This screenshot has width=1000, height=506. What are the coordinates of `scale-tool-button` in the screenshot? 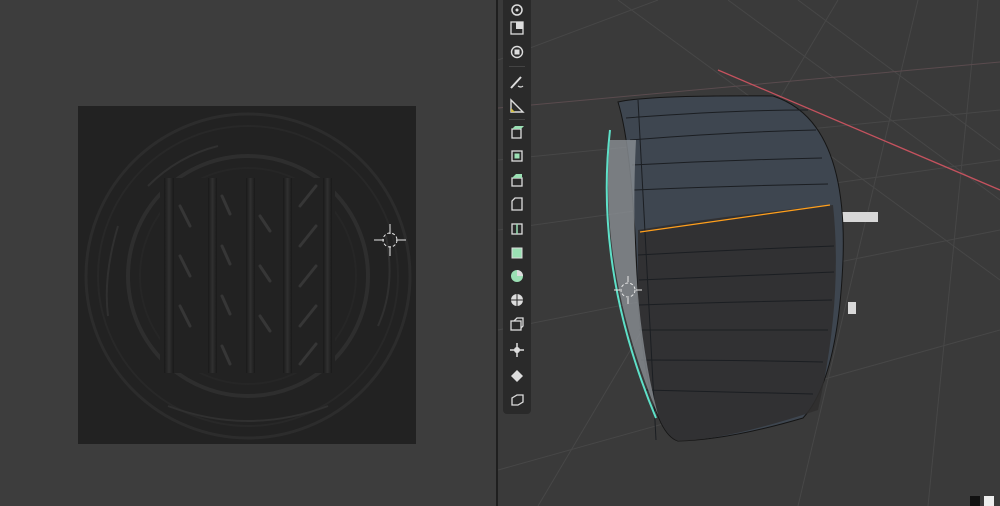 It's located at (517, 28).